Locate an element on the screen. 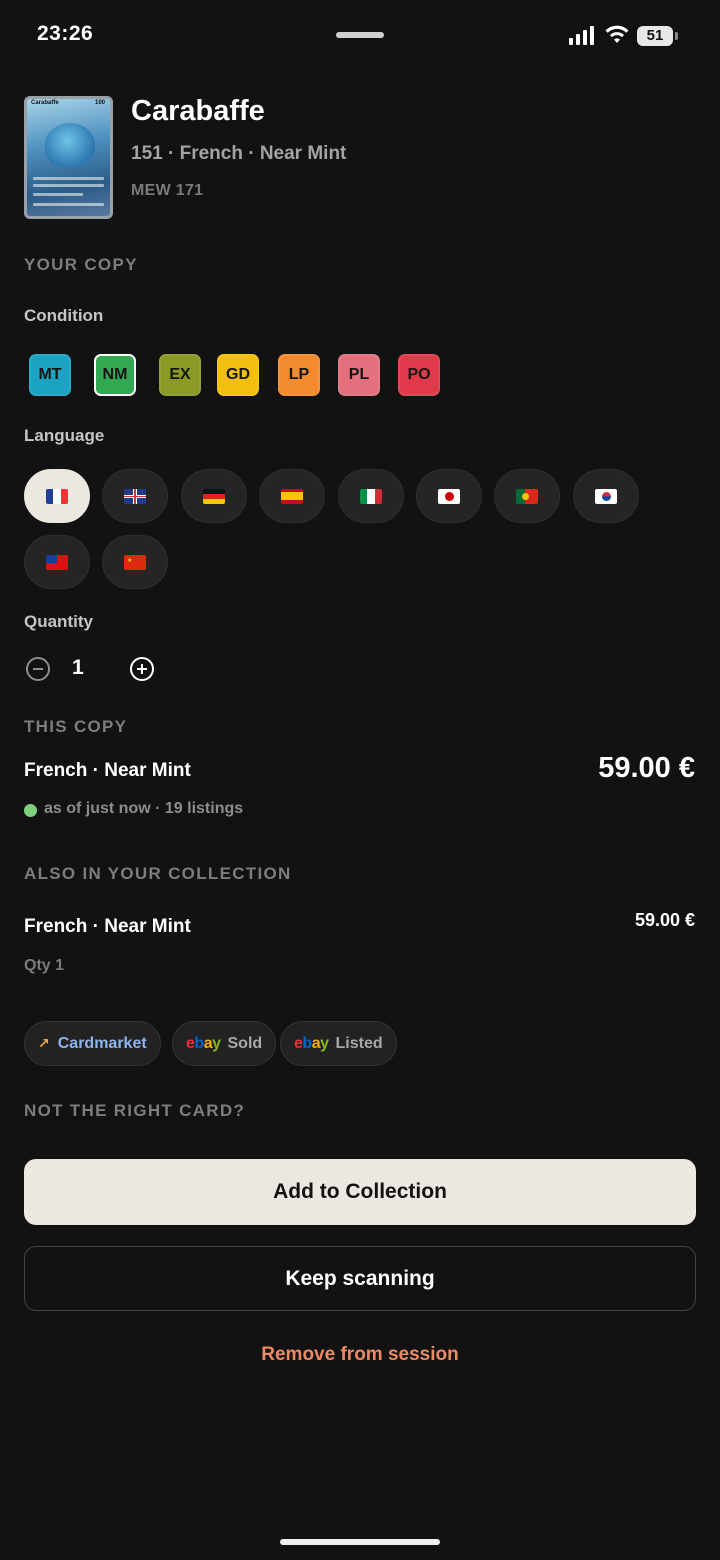 The image size is (720, 1560). language-option-gb is located at coordinates (135, 496).